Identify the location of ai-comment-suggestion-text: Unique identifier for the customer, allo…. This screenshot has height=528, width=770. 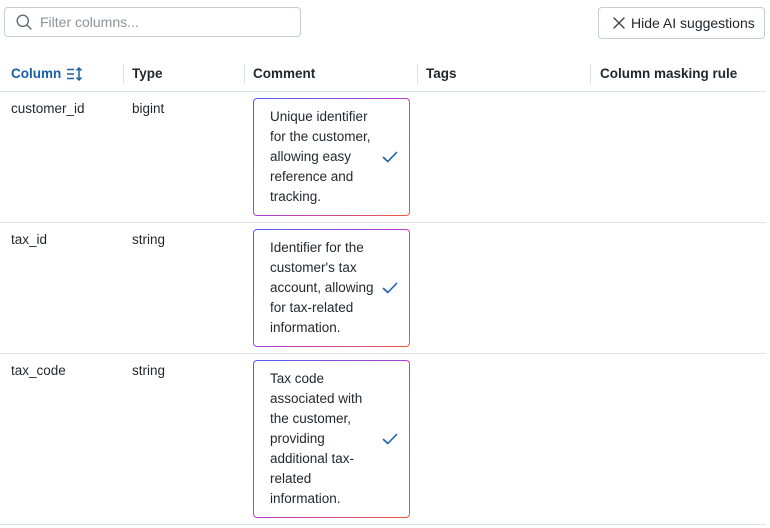
(320, 156).